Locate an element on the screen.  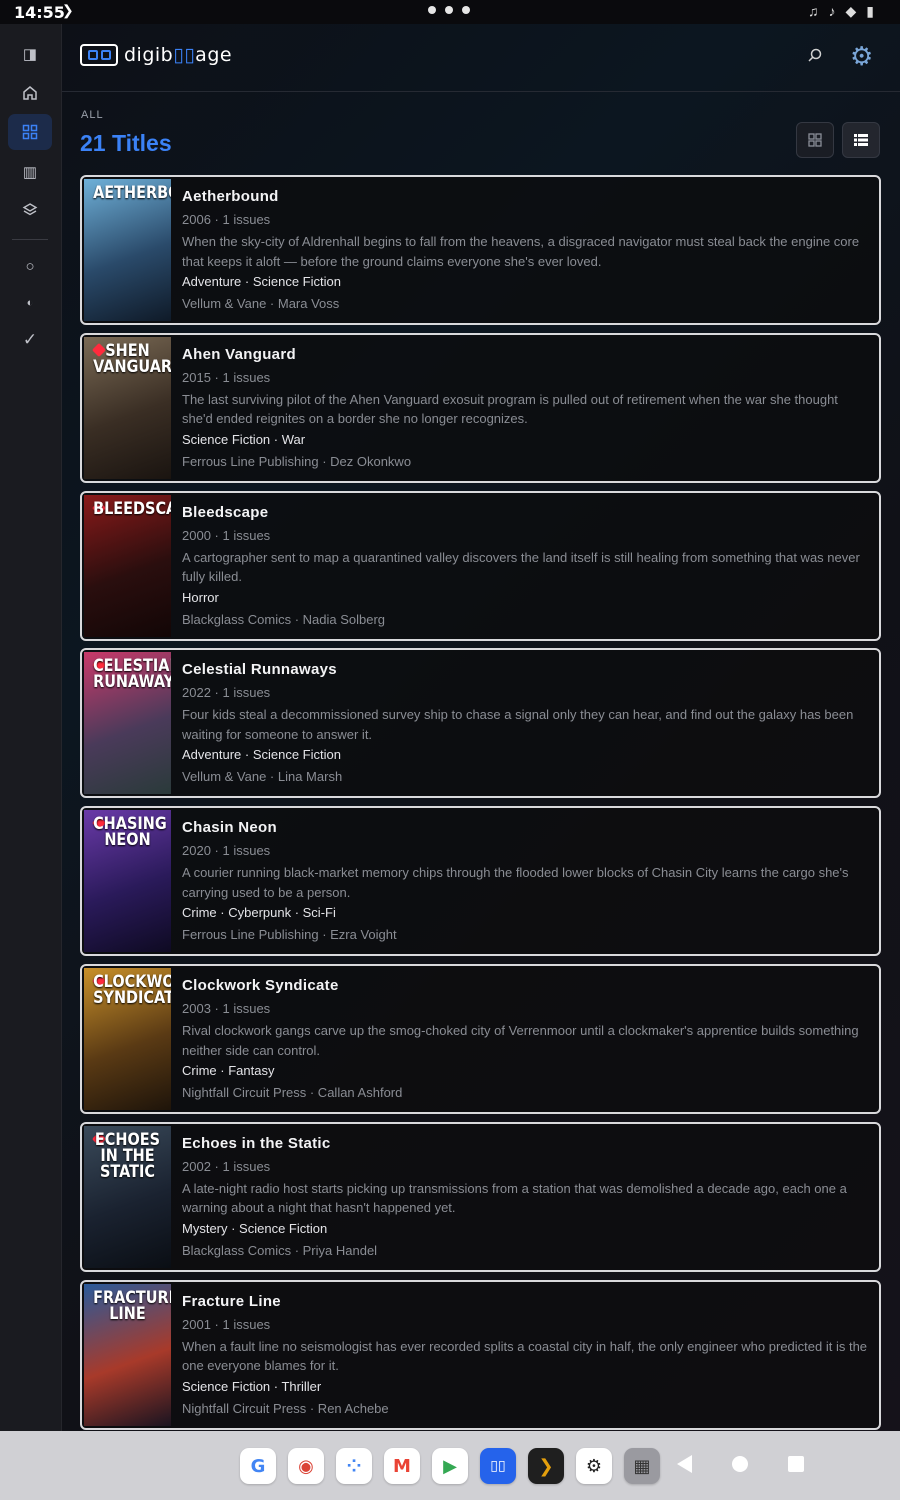
title-meta: 2015 · 1 issues is located at coordinates (226, 377).